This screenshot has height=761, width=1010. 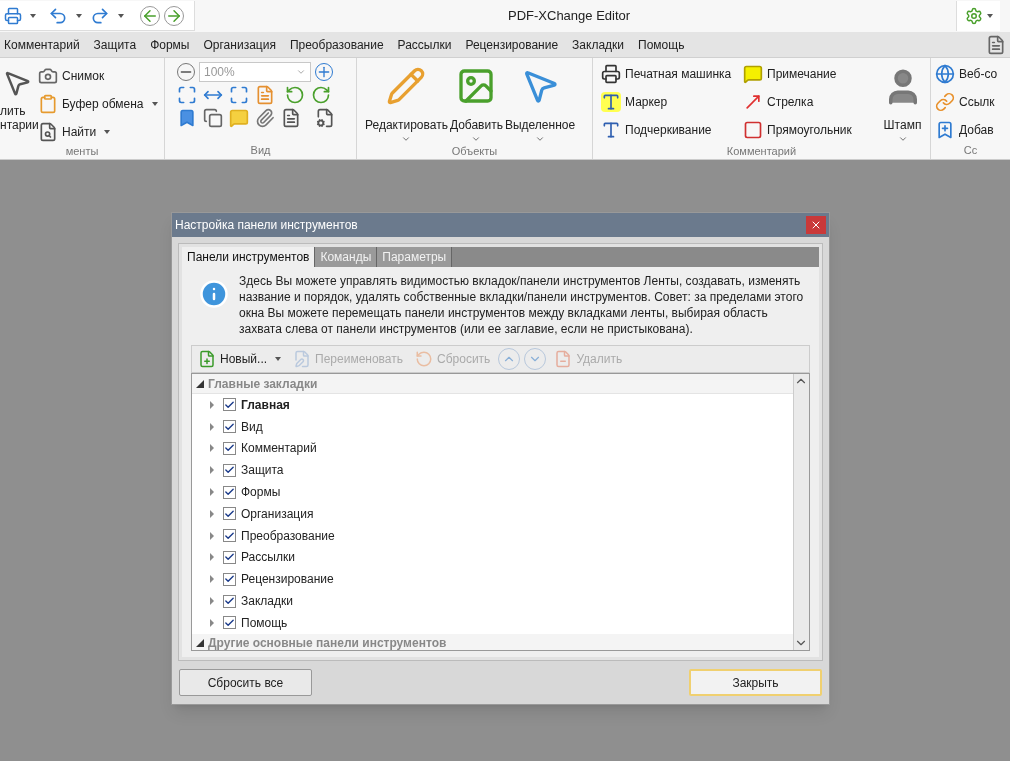 What do you see at coordinates (48, 104) in the screenshot?
I see `clipboard-icon` at bounding box center [48, 104].